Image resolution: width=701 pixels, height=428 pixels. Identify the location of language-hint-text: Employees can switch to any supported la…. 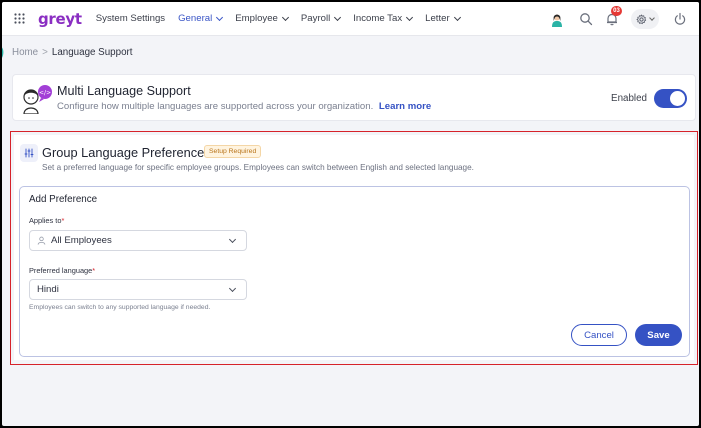
(120, 307).